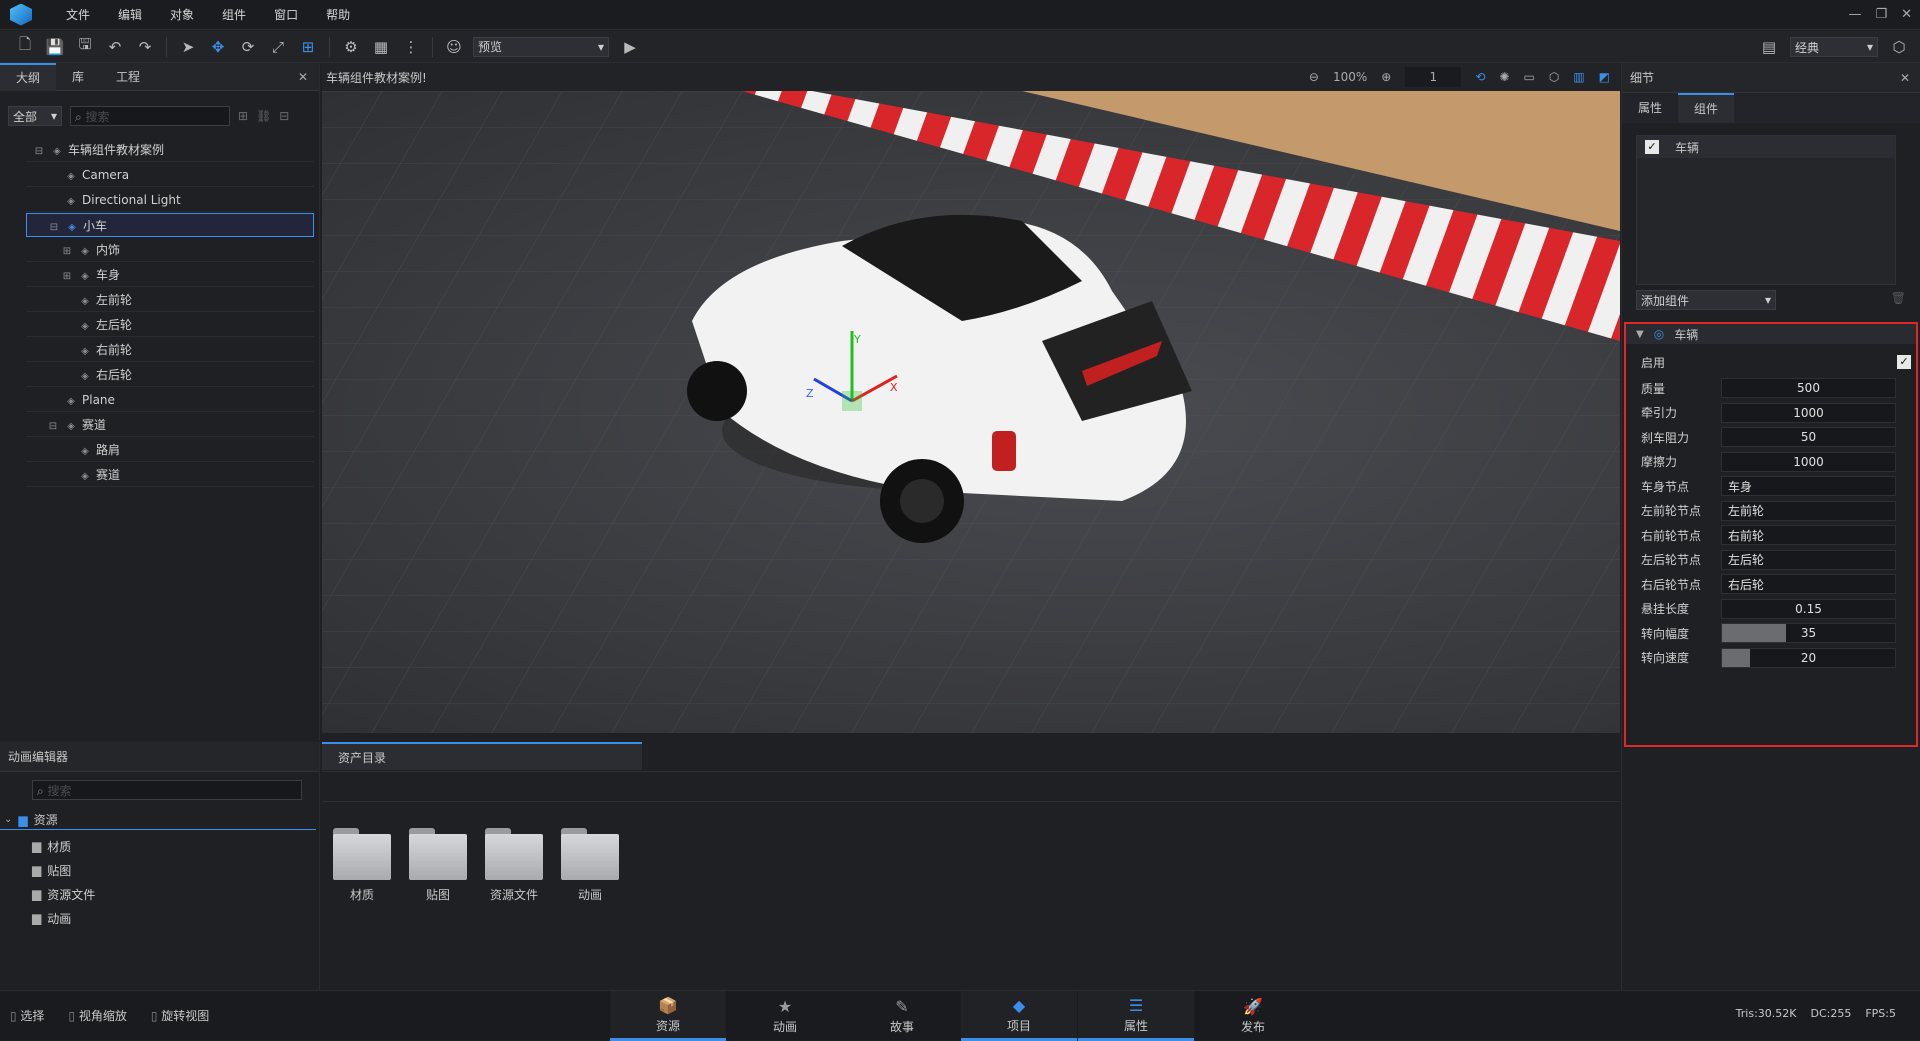 Image resolution: width=1920 pixels, height=1041 pixels. Describe the element at coordinates (243, 116) in the screenshot. I see `filter-icon: ⊞` at that location.